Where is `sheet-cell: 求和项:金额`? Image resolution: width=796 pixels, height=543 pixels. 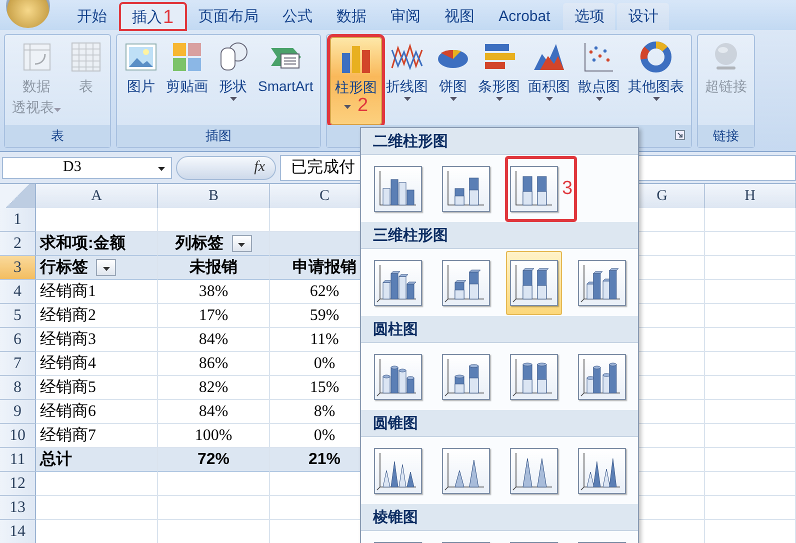 sheet-cell: 求和项:金额 is located at coordinates (97, 244).